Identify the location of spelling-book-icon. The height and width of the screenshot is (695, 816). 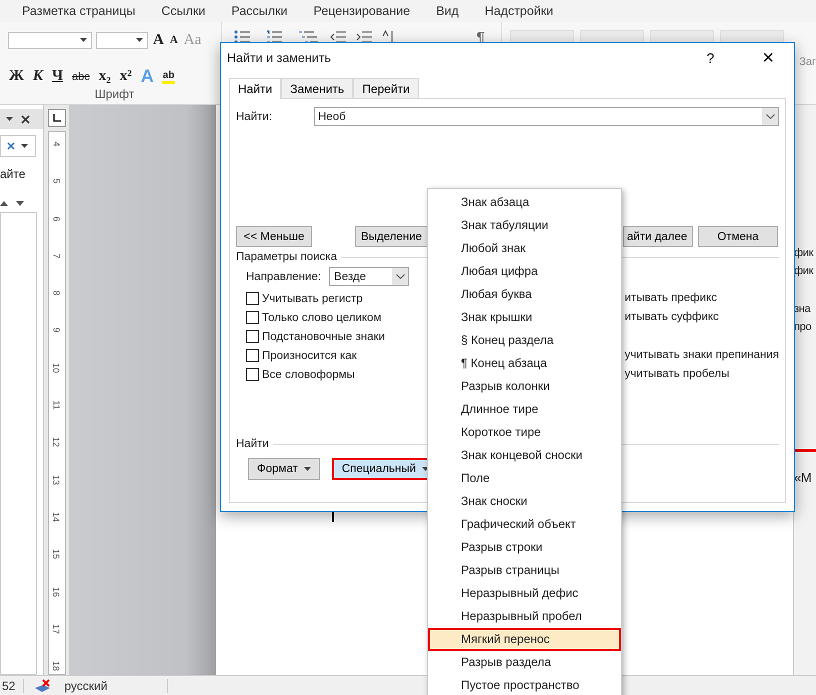
(43, 686).